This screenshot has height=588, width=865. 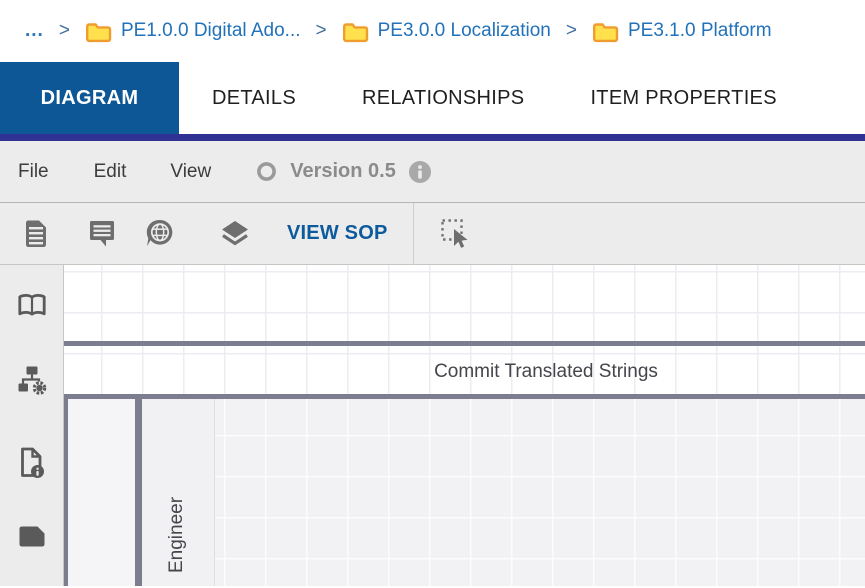 I want to click on tab-details: DETAILS, so click(x=254, y=98).